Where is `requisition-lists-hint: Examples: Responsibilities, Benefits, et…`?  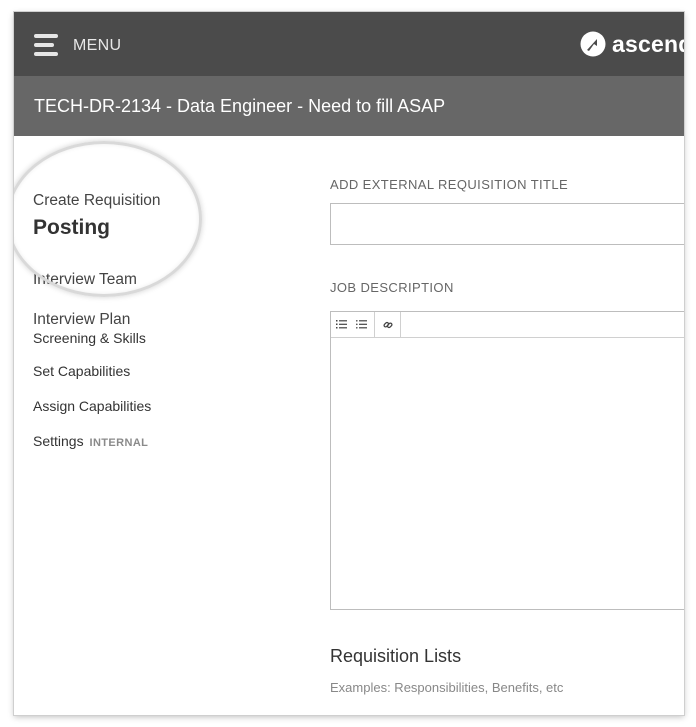
requisition-lists-hint: Examples: Responsibilities, Benefits, et… is located at coordinates (447, 687).